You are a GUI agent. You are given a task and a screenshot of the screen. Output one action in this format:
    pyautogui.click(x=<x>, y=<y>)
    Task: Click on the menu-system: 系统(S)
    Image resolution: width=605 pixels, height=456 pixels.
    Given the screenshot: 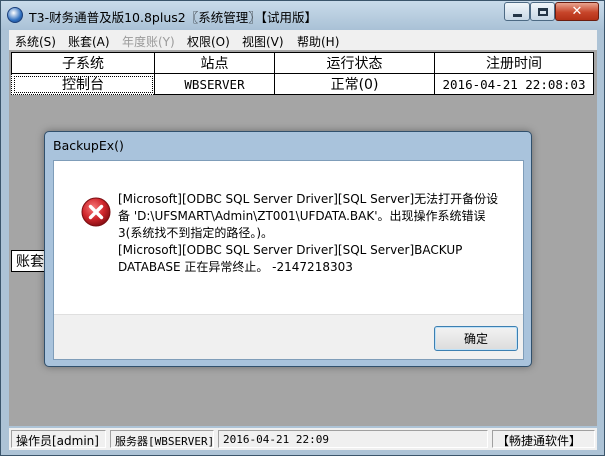 What is the action you would take?
    pyautogui.click(x=35, y=41)
    